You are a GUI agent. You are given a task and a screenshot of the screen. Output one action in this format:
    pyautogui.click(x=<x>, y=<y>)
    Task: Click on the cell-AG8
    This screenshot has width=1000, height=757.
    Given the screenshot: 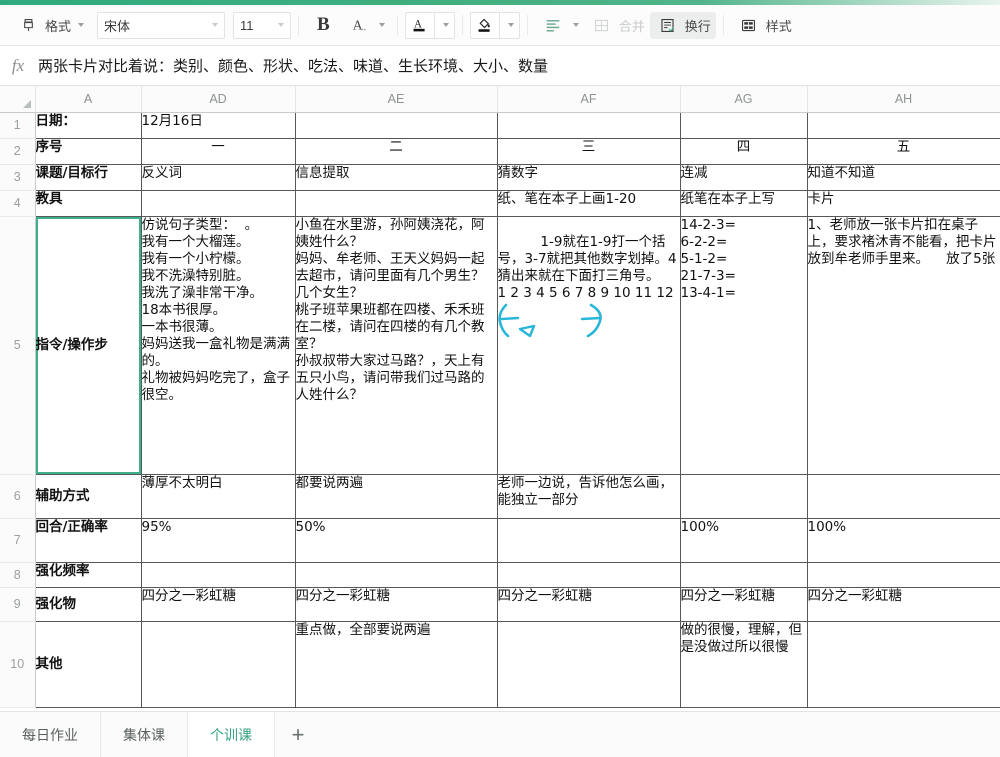 What is the action you would take?
    pyautogui.click(x=744, y=575)
    